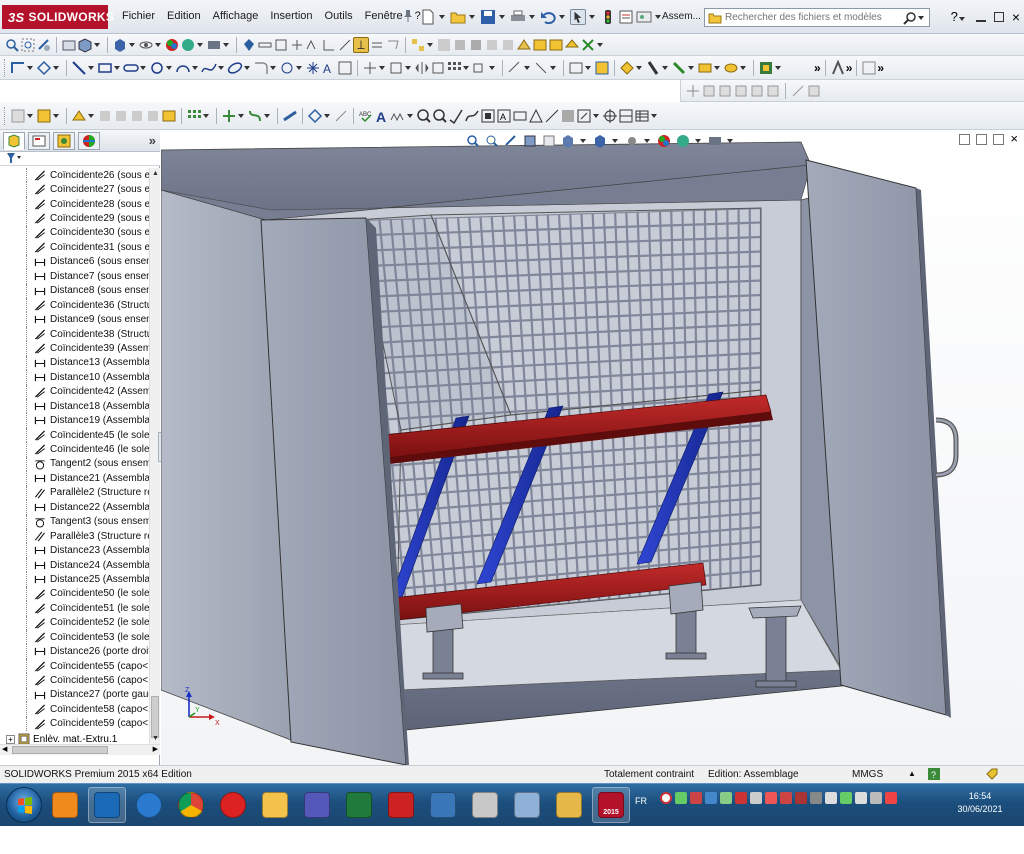 This screenshot has width=1024, height=854. I want to click on taskbar-paint-button, so click(527, 805).